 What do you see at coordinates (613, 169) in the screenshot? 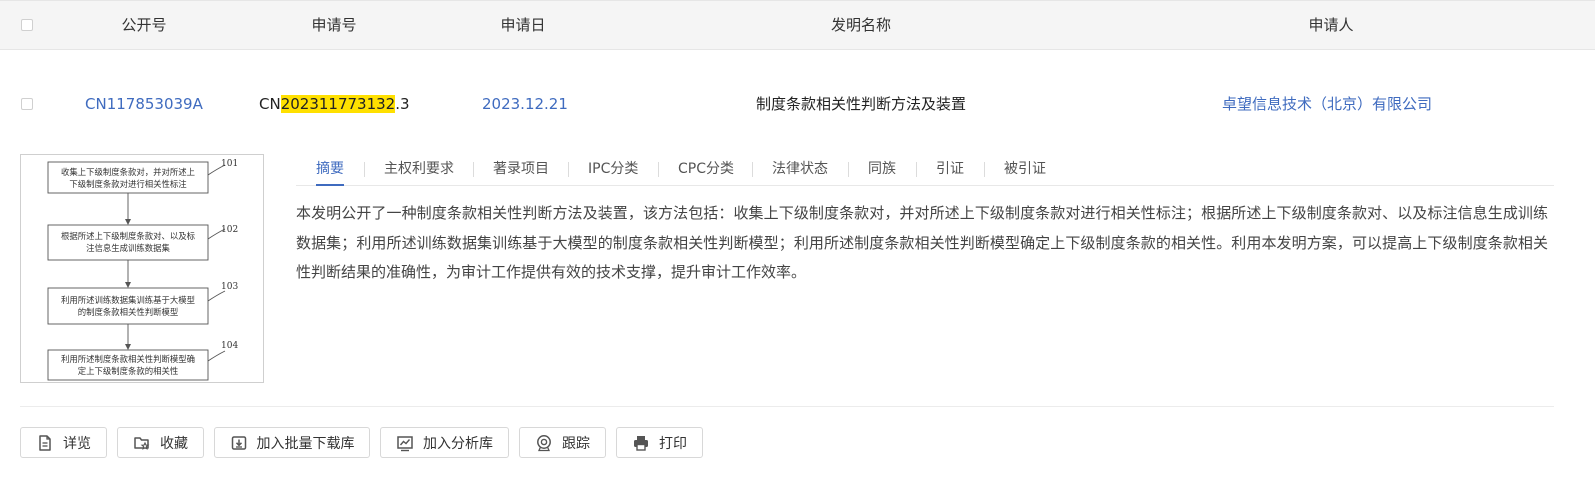
I see `tab-ipc: IPC分类` at bounding box center [613, 169].